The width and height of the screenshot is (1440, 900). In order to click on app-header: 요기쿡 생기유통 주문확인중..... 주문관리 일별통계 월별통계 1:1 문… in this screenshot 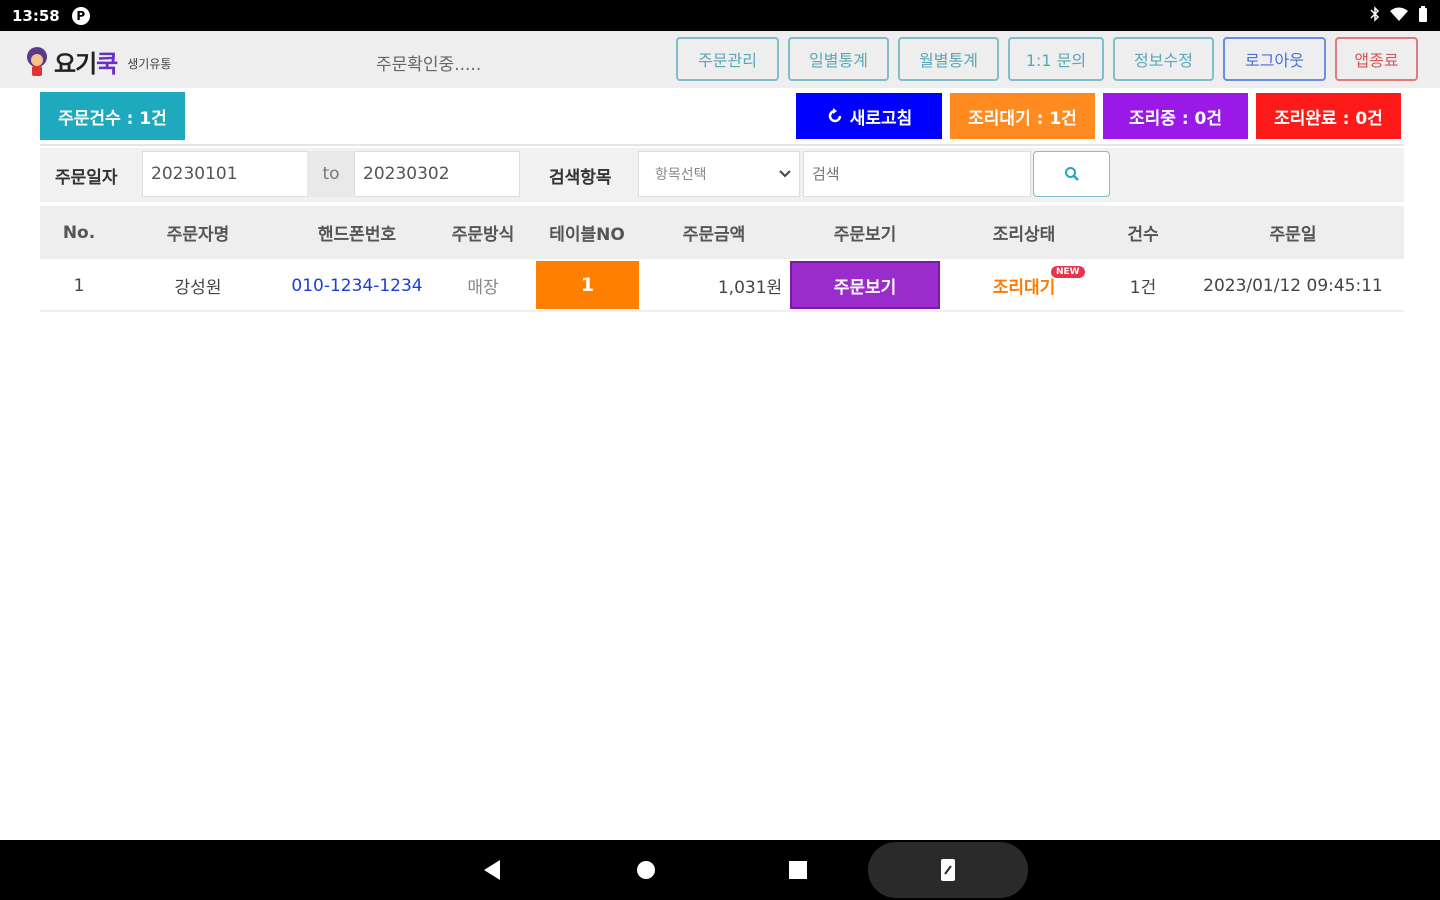, I will do `click(720, 59)`.